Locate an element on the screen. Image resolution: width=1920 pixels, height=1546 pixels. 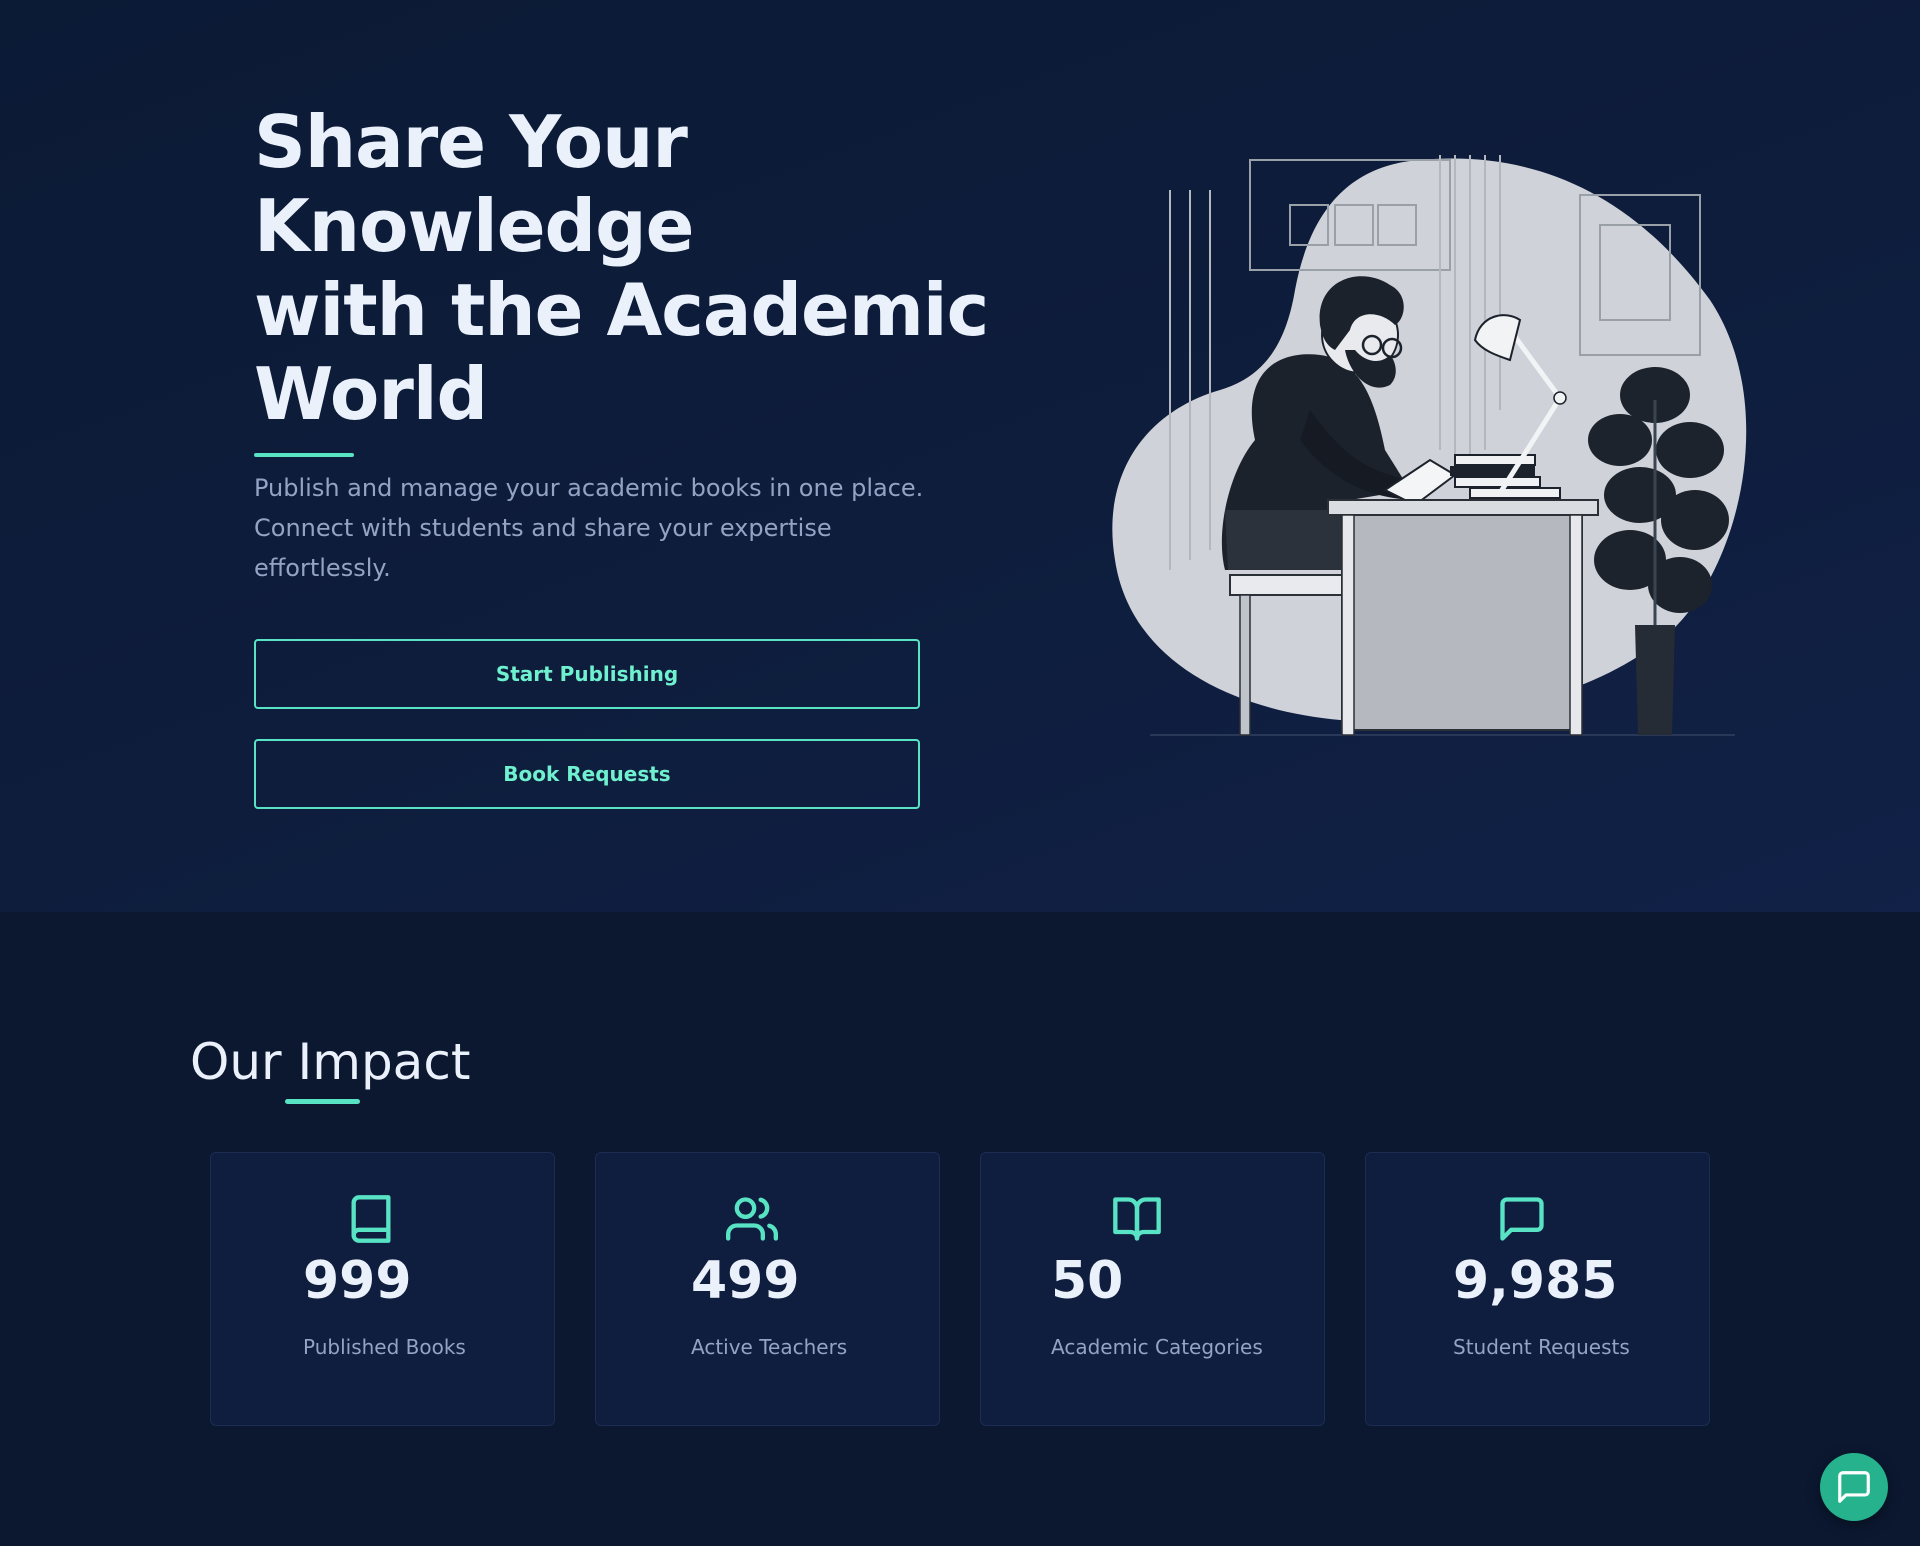
chat-bubble-icon is located at coordinates (1854, 1487).